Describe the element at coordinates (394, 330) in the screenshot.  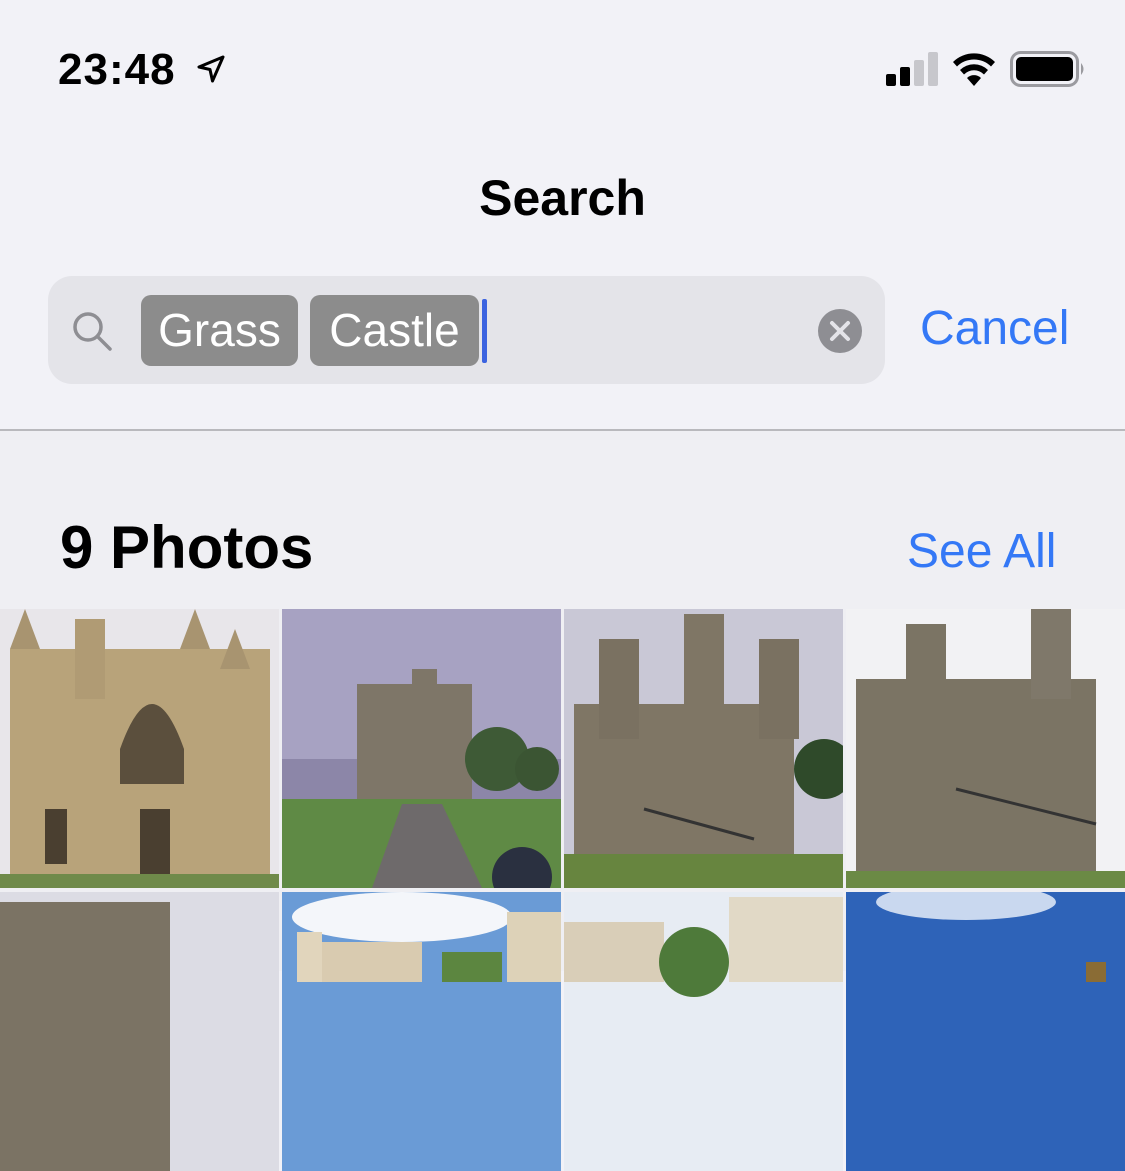
I see `search-token-castle: Castle` at that location.